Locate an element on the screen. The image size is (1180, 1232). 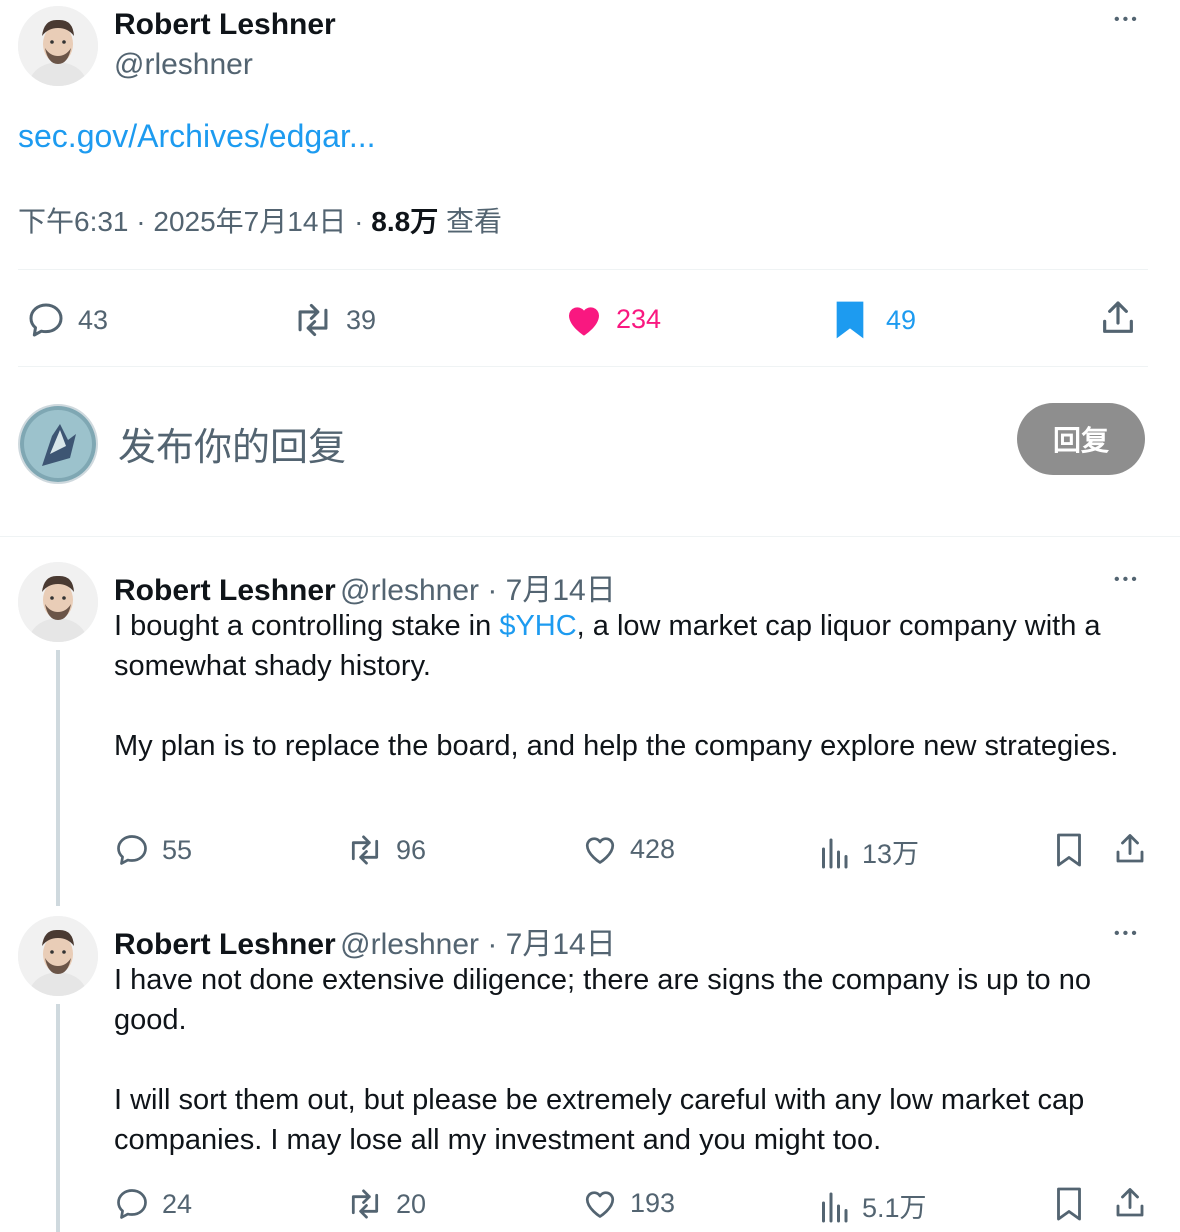
retweet-action: 20 is located at coordinates (386, 1204).